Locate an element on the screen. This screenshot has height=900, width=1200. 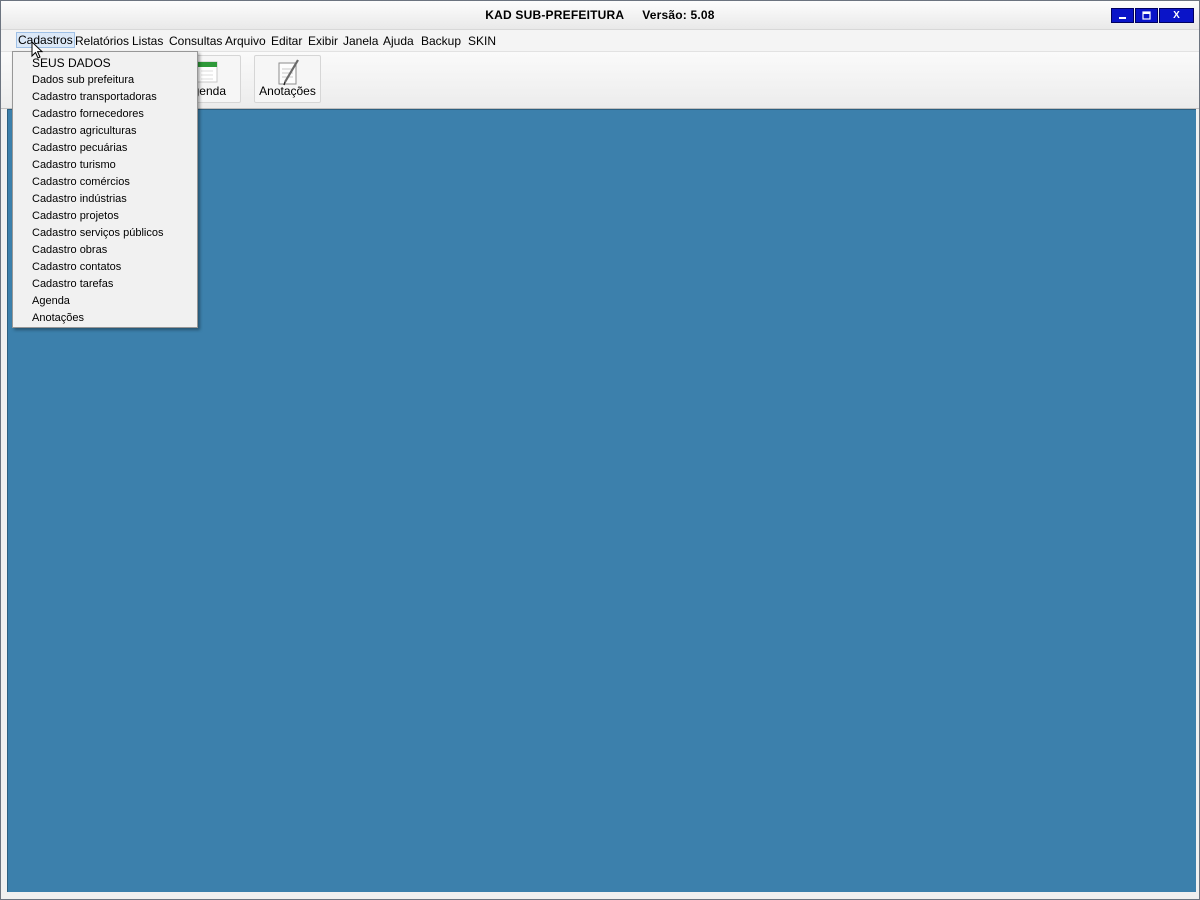
menu-item-cadastro-fornecedores: Cadastro fornecedores is located at coordinates (88, 114).